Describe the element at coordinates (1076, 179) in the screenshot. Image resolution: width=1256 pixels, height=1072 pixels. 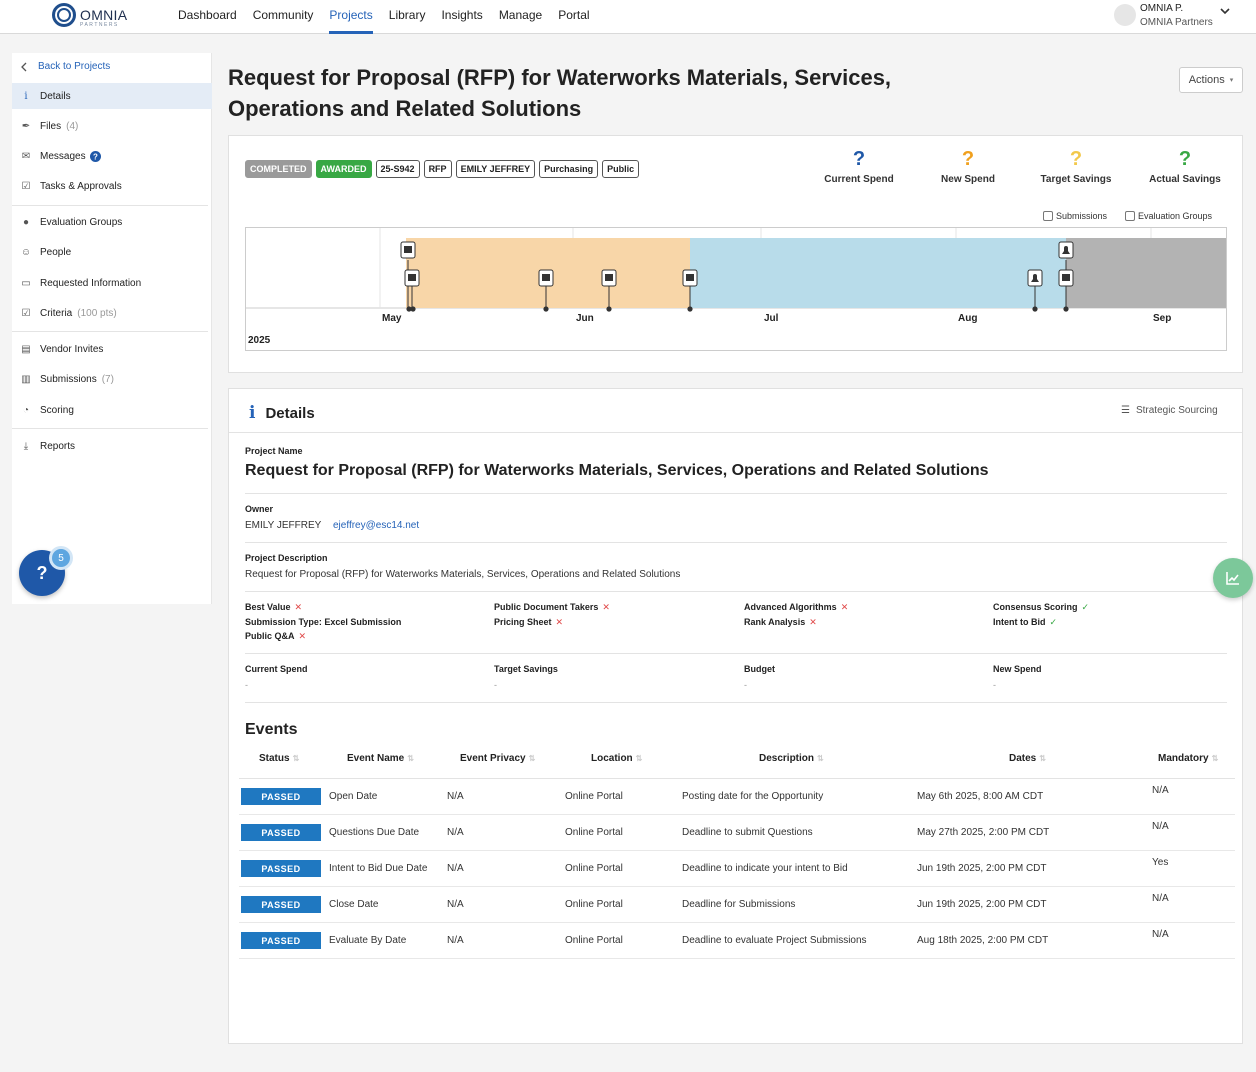
I see `kpi-label: Target Savings` at that location.